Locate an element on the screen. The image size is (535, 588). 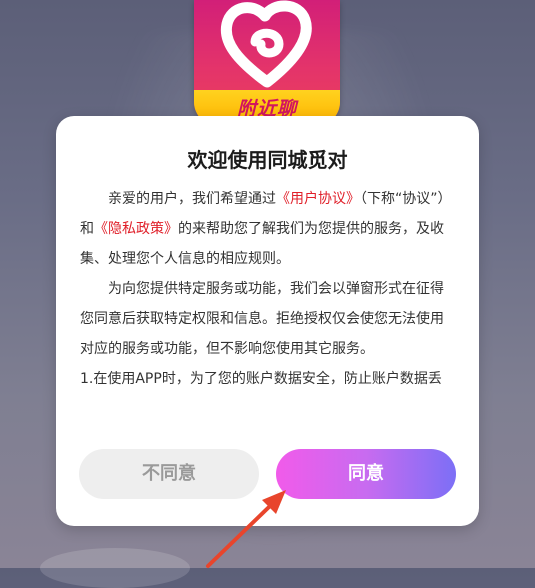
paragraph-text: 亲爱的用户，我们希望通过 is located at coordinates (192, 199).